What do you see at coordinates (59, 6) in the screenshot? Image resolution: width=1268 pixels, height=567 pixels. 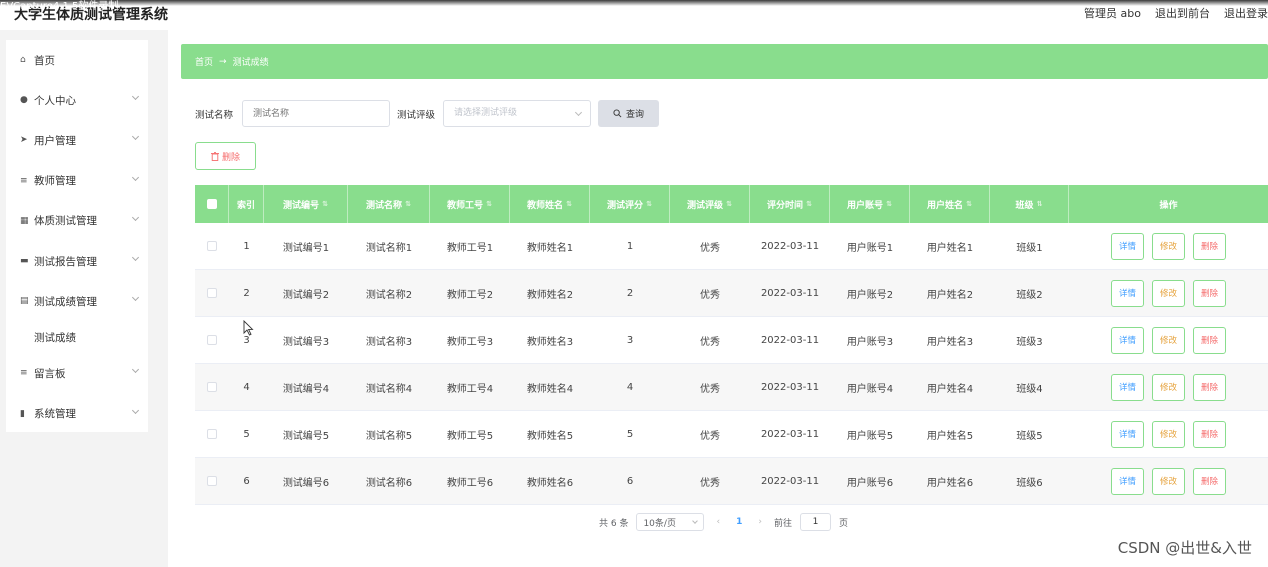 I see `capture-label: EVCapture4.1.5软件录制` at bounding box center [59, 6].